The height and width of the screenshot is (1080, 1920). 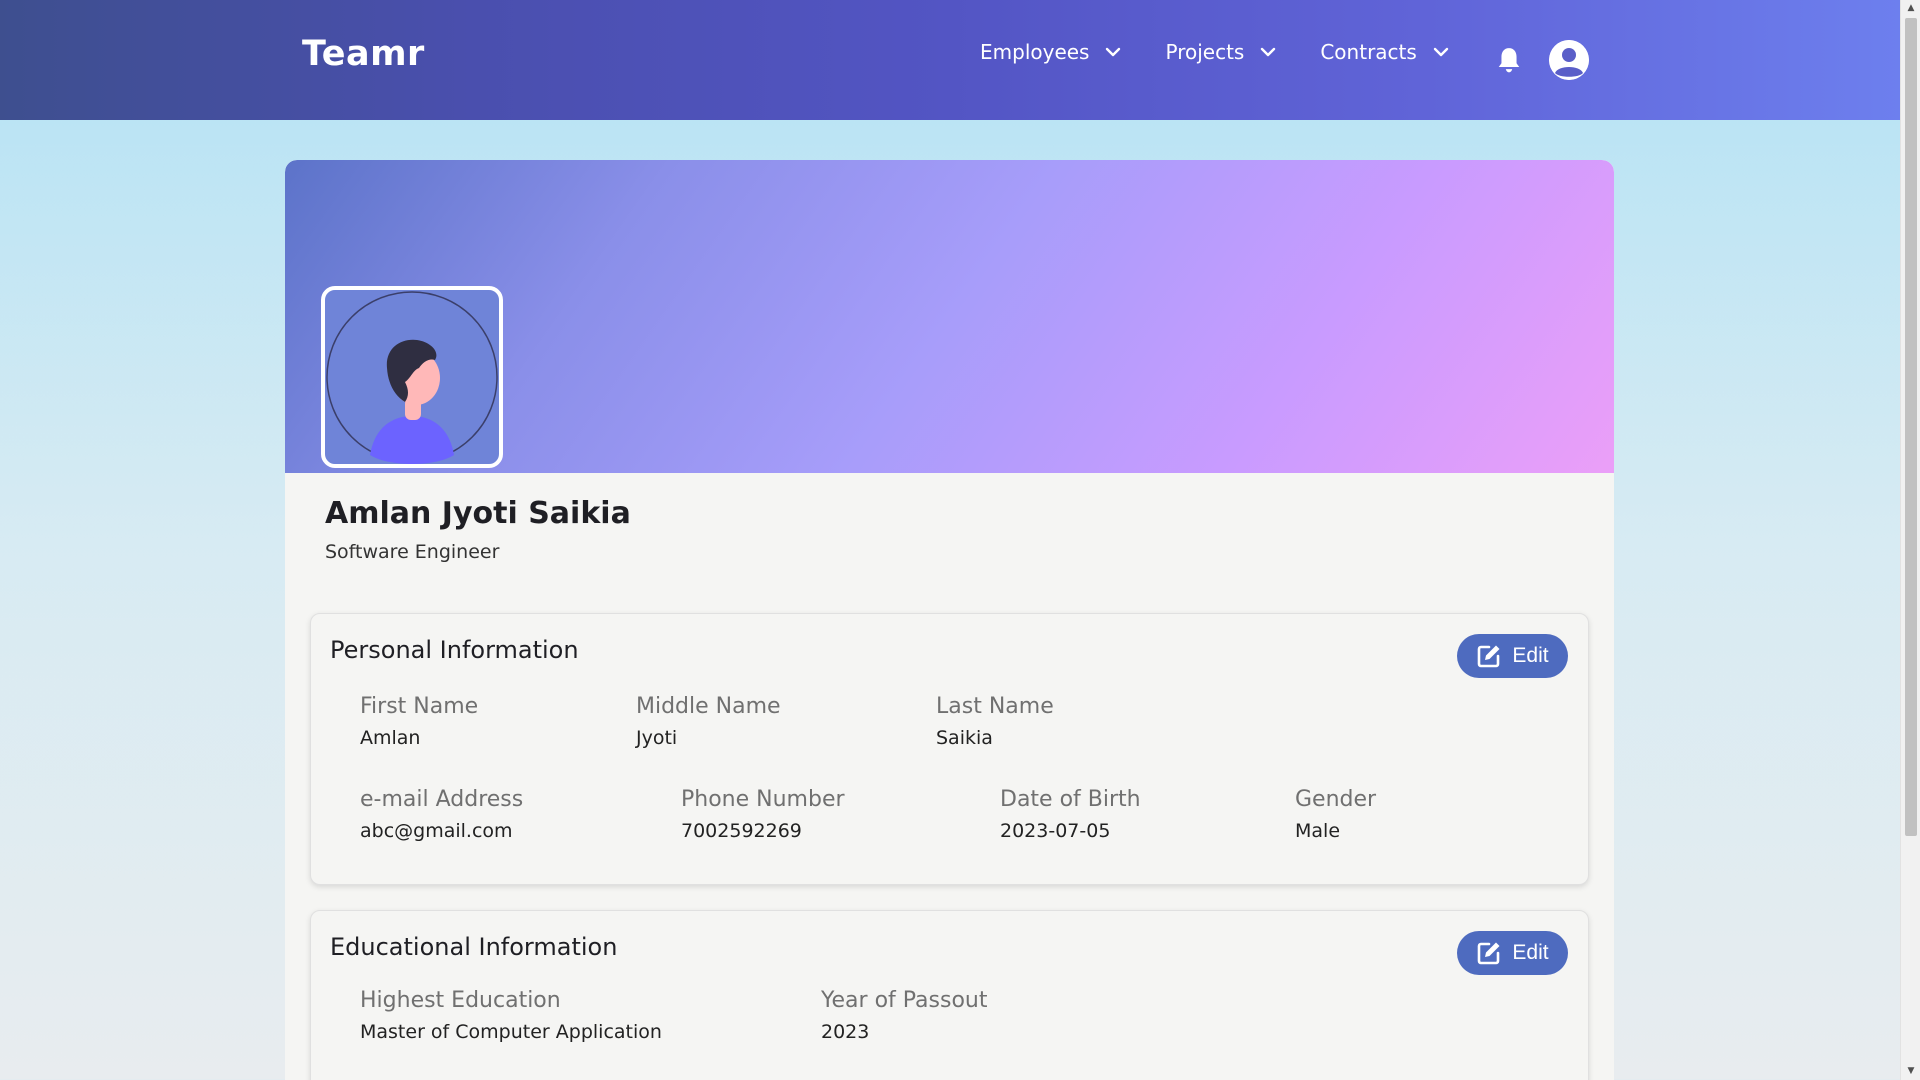 I want to click on field-value: 2023, so click(x=845, y=1032).